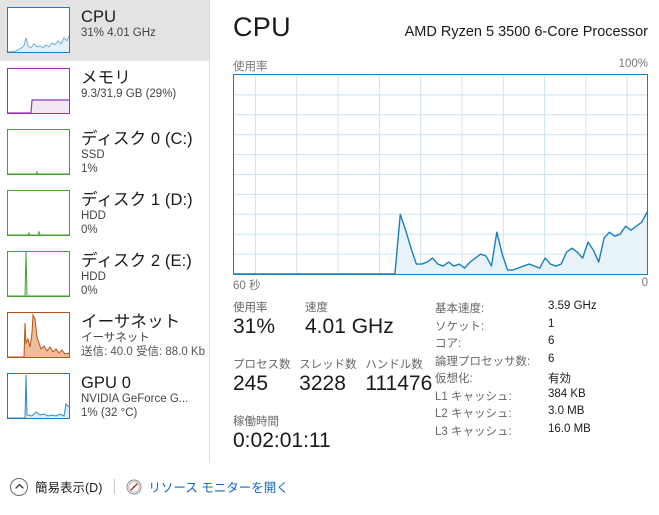  What do you see at coordinates (483, 361) in the screenshot?
I see `spec-key: 論理プロセッサ数:` at bounding box center [483, 361].